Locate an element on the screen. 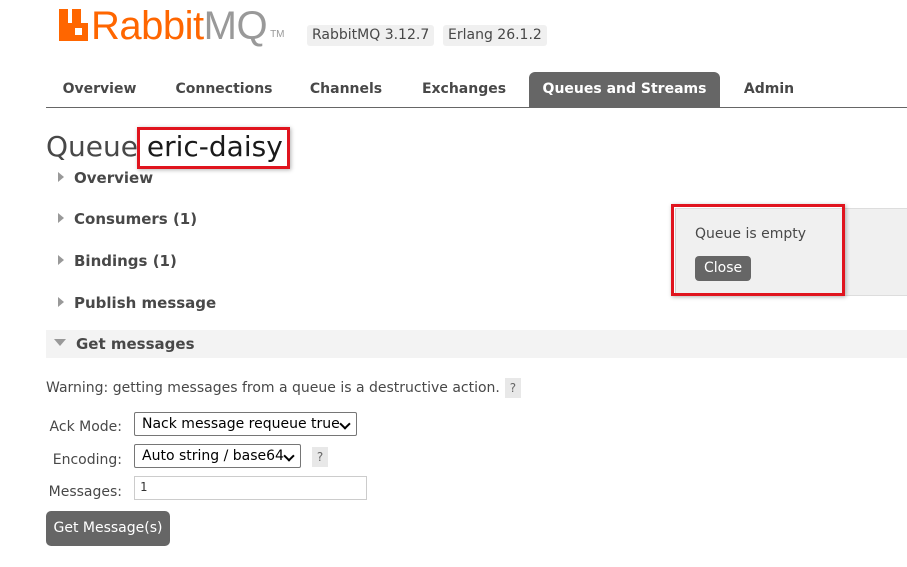  tab-queues-and-streams: Queues and Streams is located at coordinates (624, 89).